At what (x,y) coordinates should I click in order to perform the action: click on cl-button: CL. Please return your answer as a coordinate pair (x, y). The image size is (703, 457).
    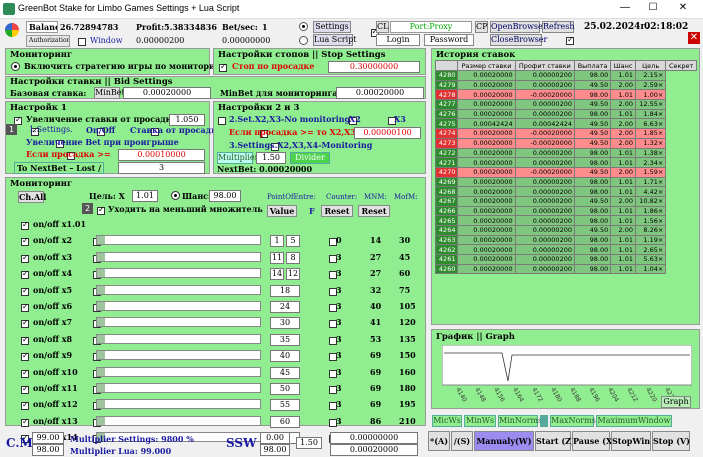
    Looking at the image, I should click on (382, 27).